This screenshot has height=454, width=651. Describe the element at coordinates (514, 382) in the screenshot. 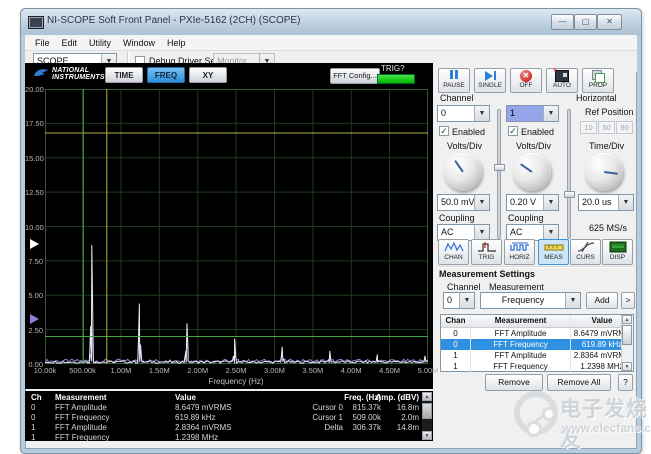

I see `remove-button: Remove` at that location.